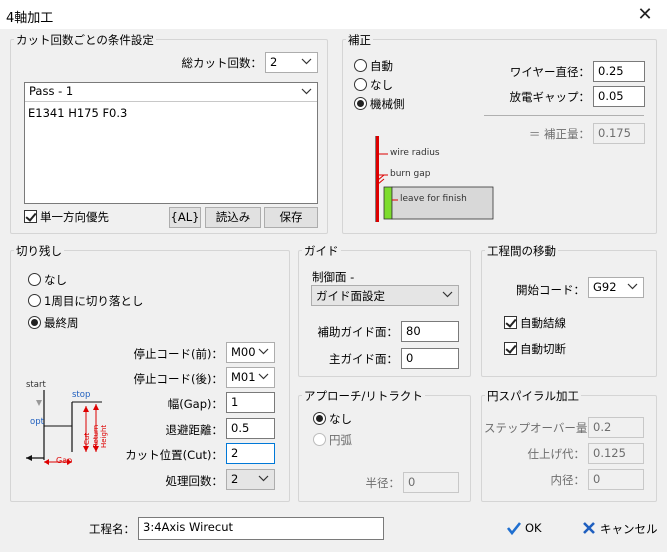 This screenshot has height=552, width=667. What do you see at coordinates (360, 65) in the screenshot?
I see `comp-auto-radio` at bounding box center [360, 65].